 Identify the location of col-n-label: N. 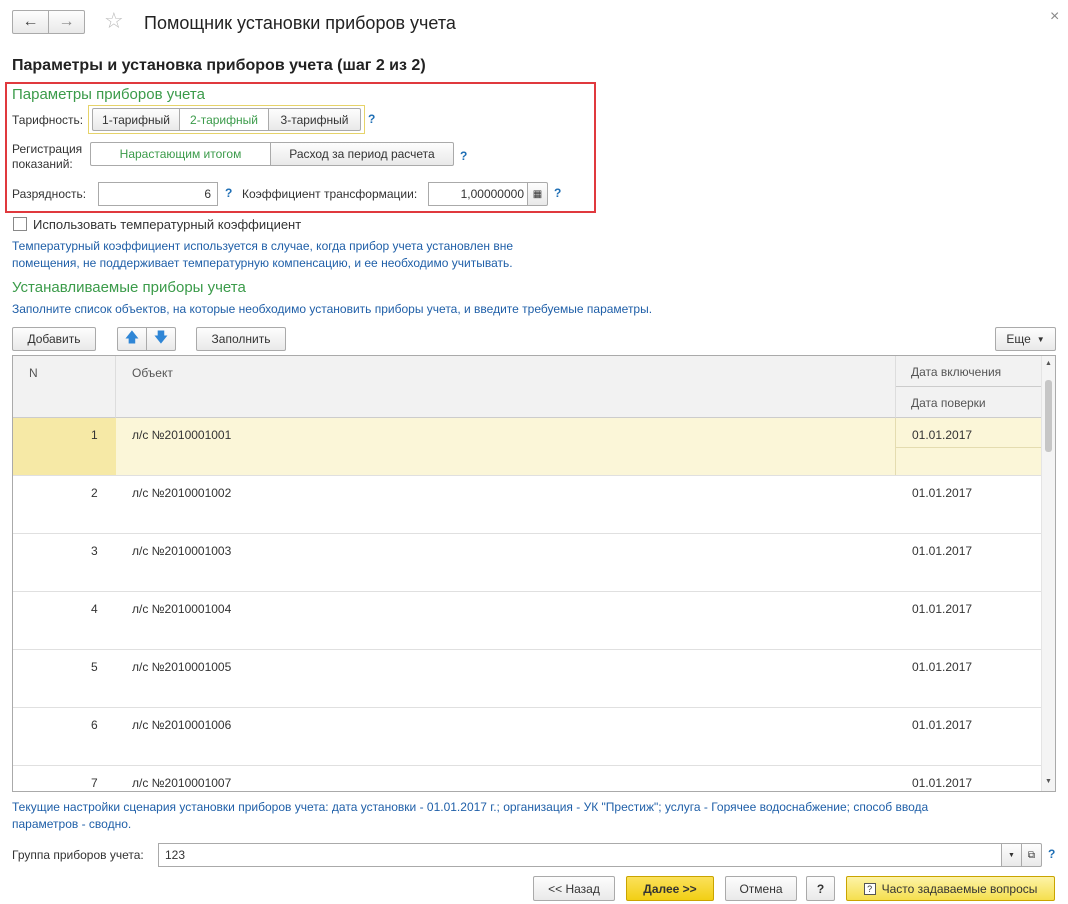
(33, 373).